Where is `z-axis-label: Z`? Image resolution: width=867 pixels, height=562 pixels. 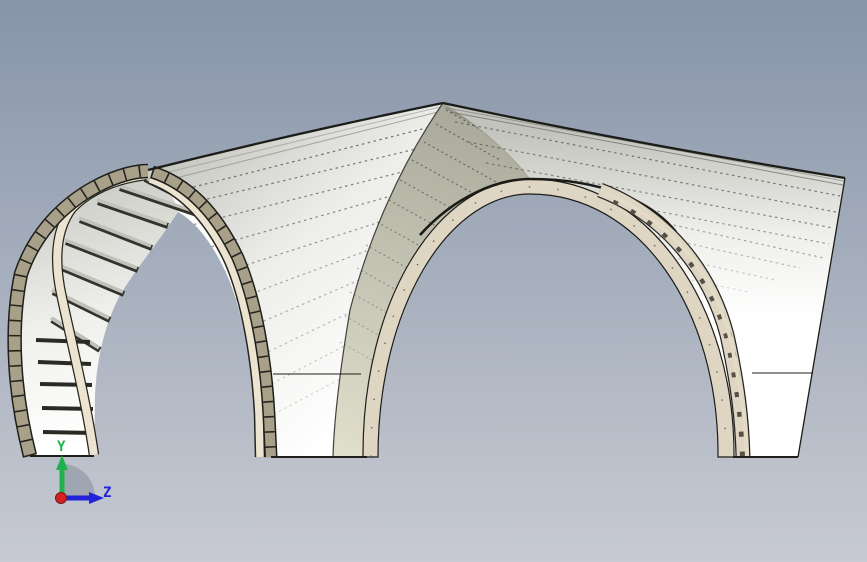
z-axis-label: Z is located at coordinates (107, 493).